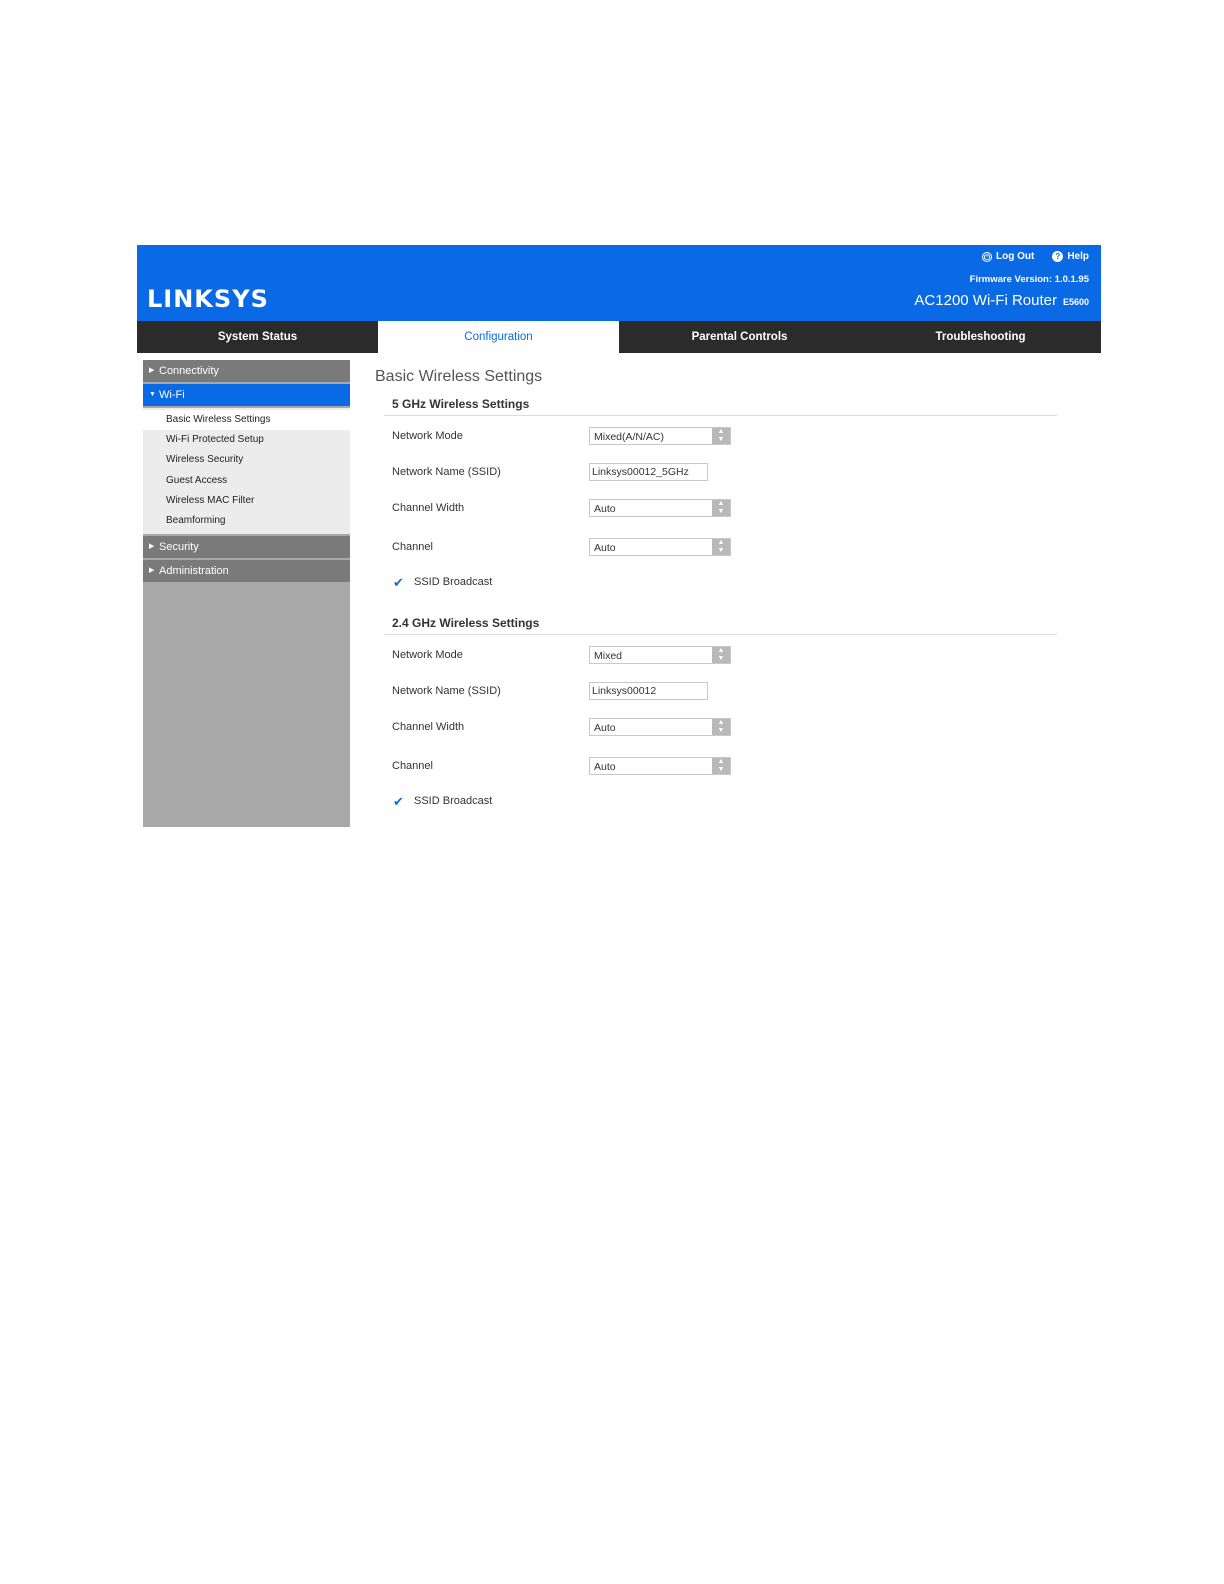 The width and height of the screenshot is (1224, 1584). I want to click on network-mode-select-5ghz: Mixed(A/N/AC) ▲ ▼, so click(660, 436).